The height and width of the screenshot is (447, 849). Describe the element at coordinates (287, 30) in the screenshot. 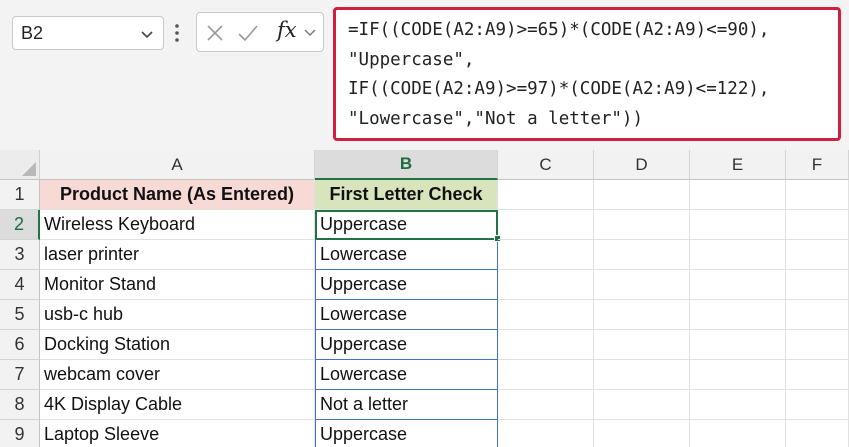

I see `insert-function-icon: fx` at that location.